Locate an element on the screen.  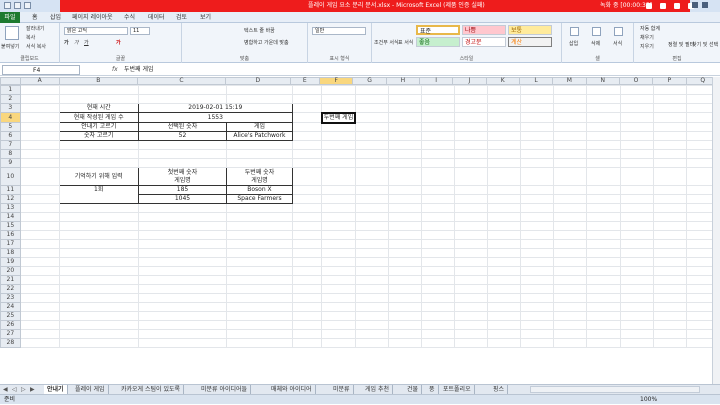
row-header: 10 is located at coordinates (10, 176).